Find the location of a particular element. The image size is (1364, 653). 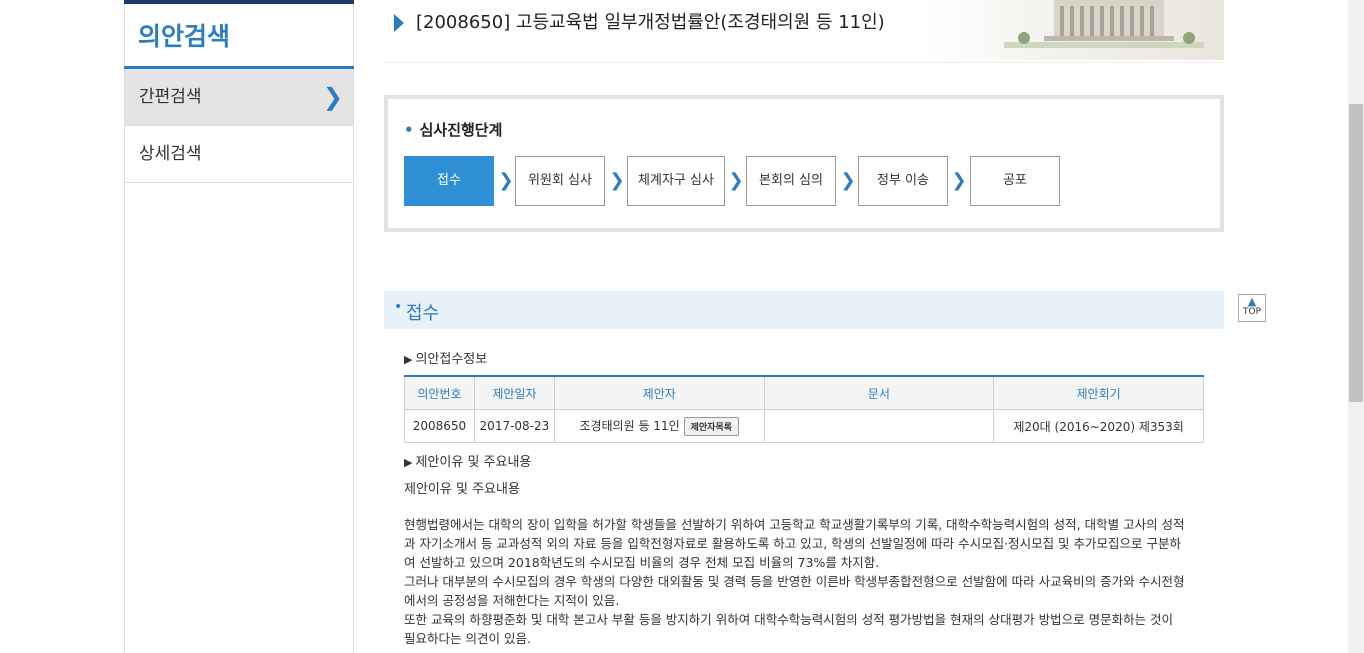

reason-subtitle: 제안이유 및 주요내용 is located at coordinates (462, 489).